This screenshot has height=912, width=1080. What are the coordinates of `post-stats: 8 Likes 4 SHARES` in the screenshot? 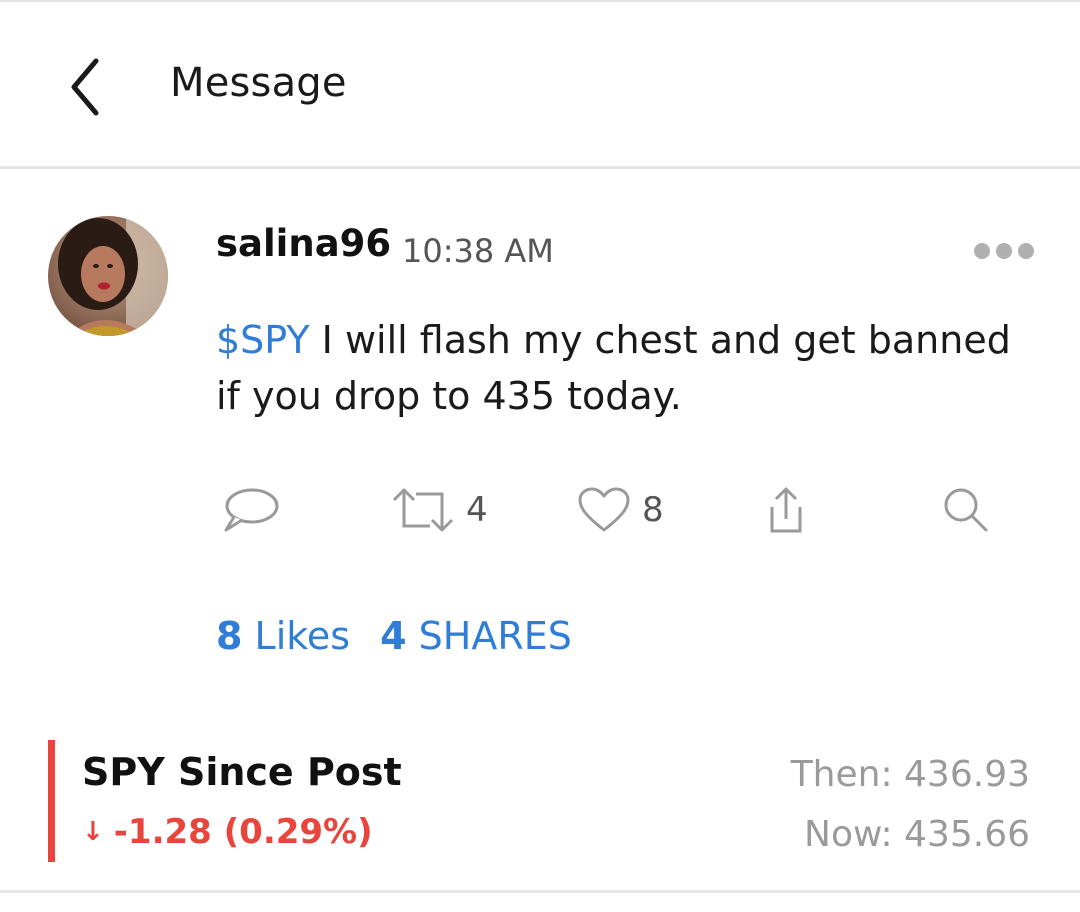 It's located at (394, 636).